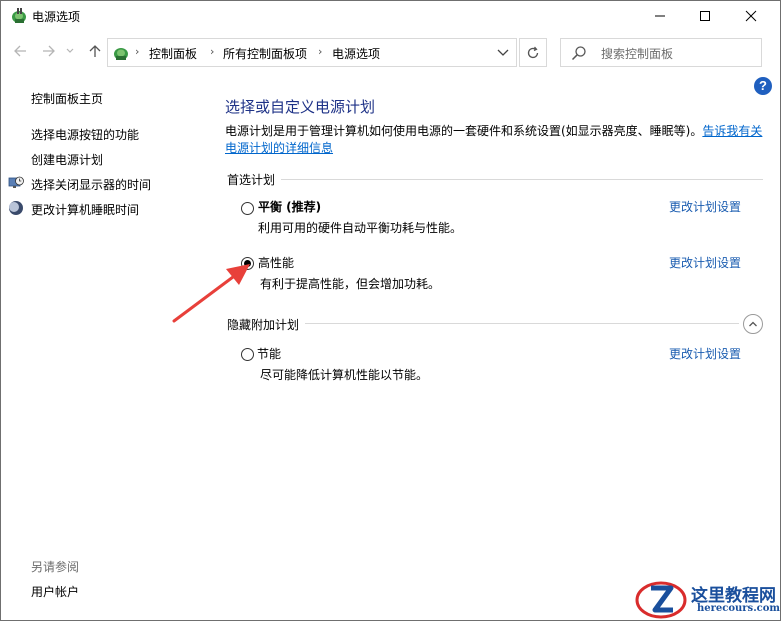  Describe the element at coordinates (705, 206) in the screenshot. I see `change-plan-settings-balanced-link: 更改计划设置` at that location.